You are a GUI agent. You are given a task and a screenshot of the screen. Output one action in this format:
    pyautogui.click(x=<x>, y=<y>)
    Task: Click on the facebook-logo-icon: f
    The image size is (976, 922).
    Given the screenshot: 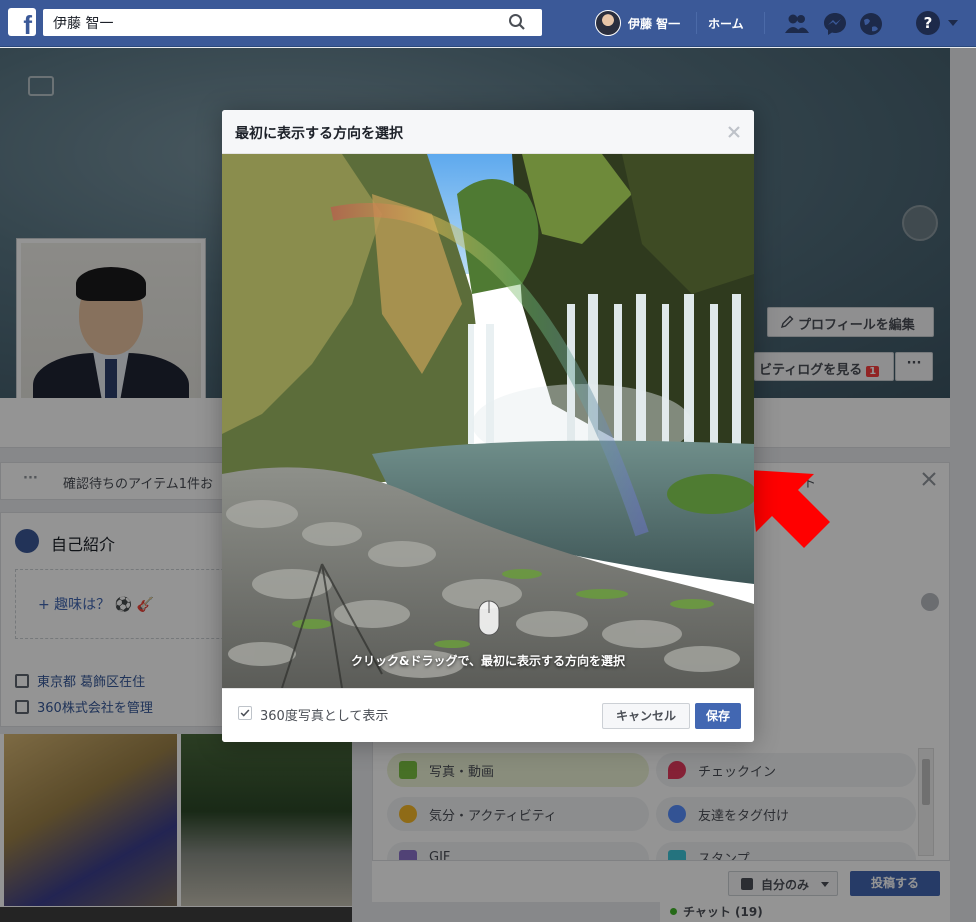 What is the action you would take?
    pyautogui.click(x=22, y=22)
    